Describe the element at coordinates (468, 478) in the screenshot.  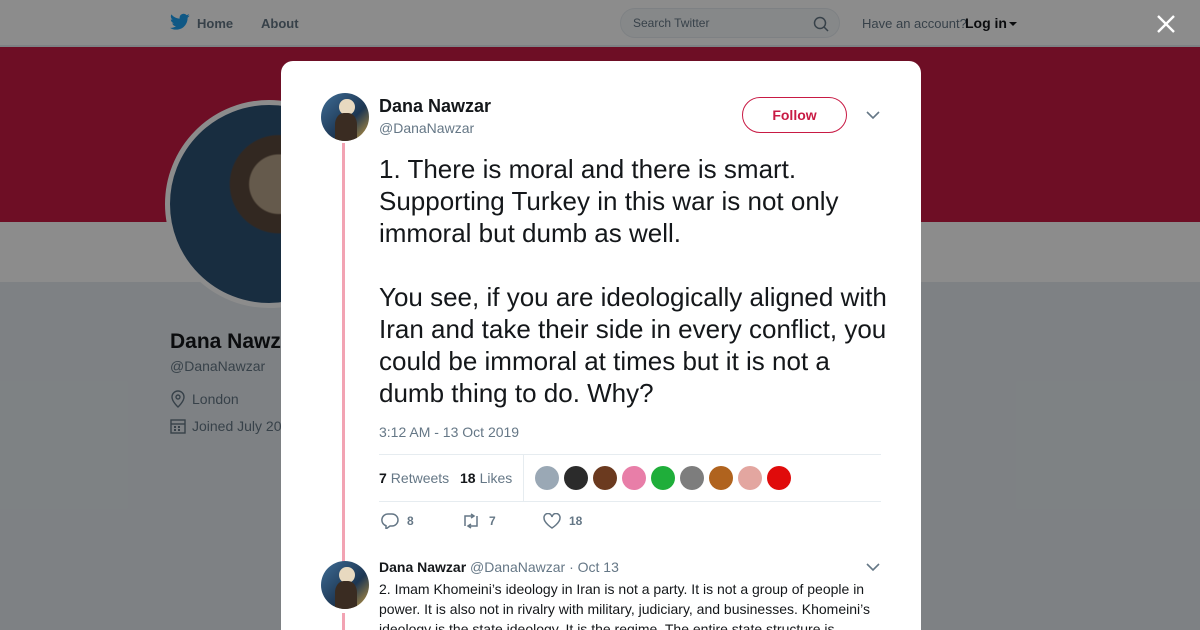
I see `likes-count: 18` at that location.